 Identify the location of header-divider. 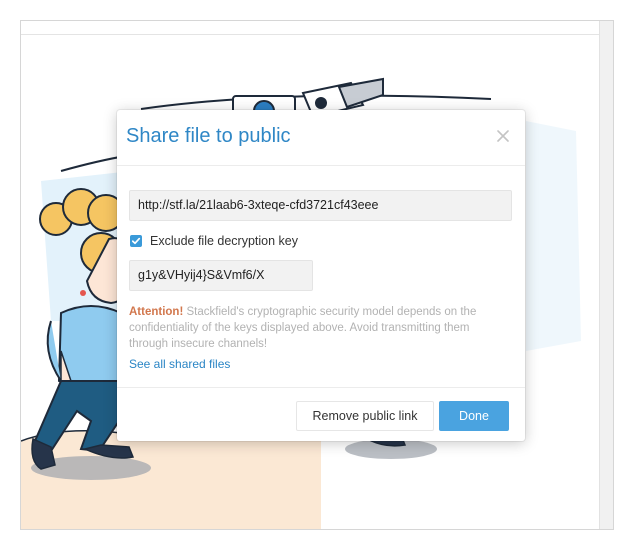
(321, 165).